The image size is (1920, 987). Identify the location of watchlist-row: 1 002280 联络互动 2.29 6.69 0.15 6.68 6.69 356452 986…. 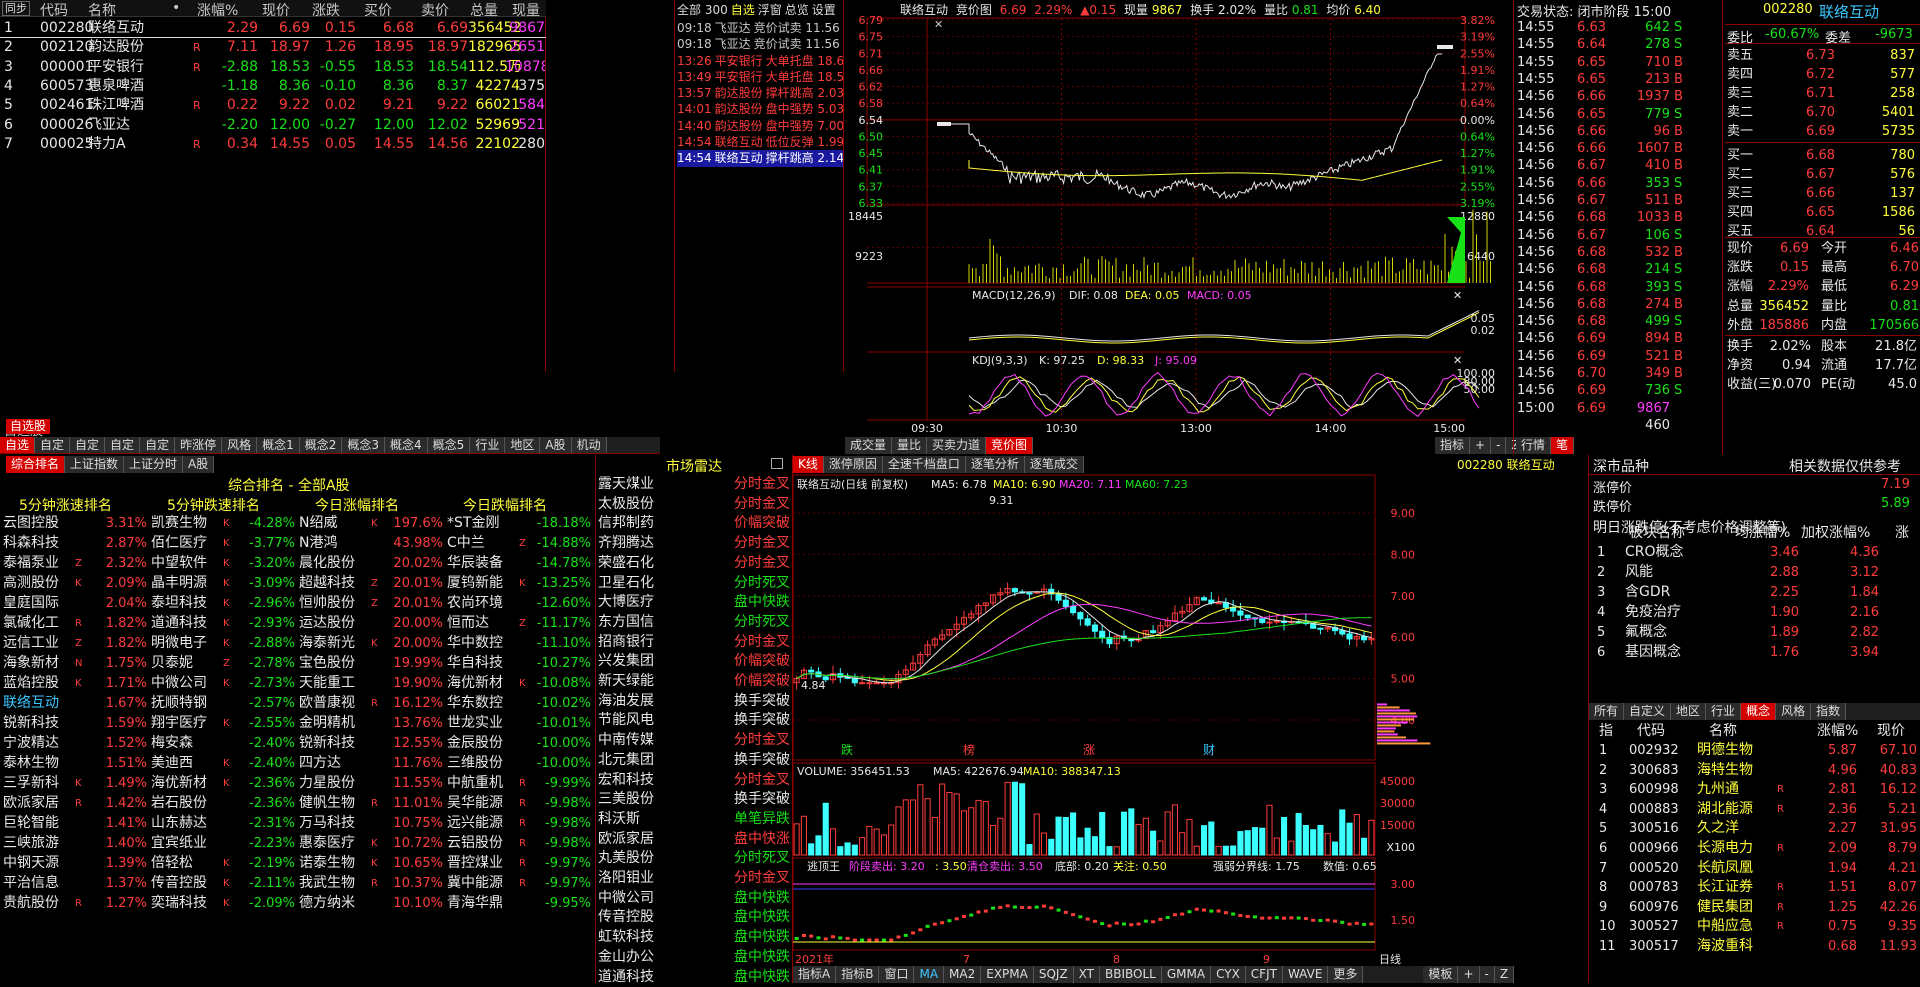
(273, 28).